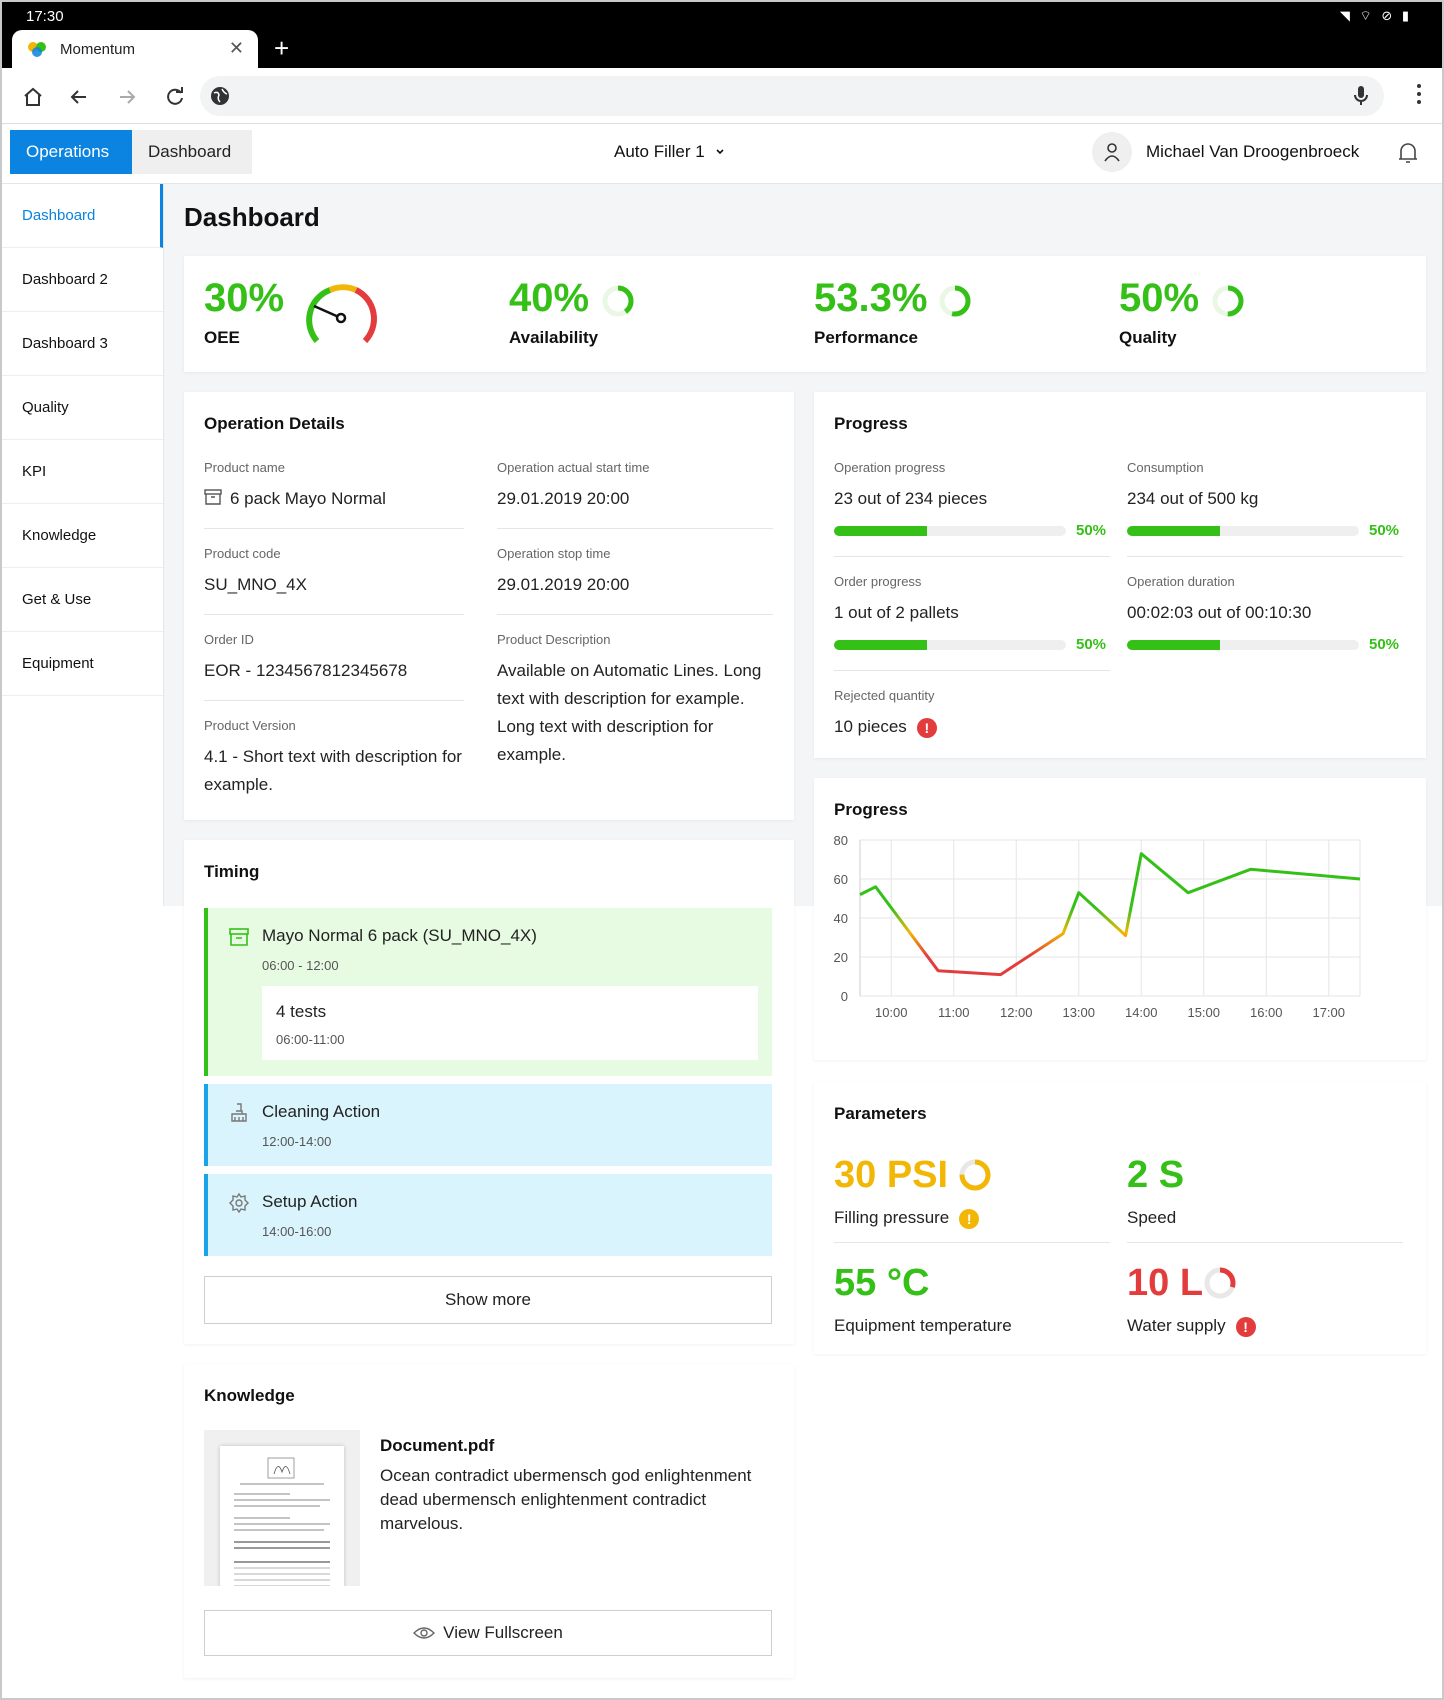 The image size is (1444, 1700). What do you see at coordinates (488, 1215) in the screenshot?
I see `timeline-item-setup: Setup Action 14:00-16:00` at bounding box center [488, 1215].